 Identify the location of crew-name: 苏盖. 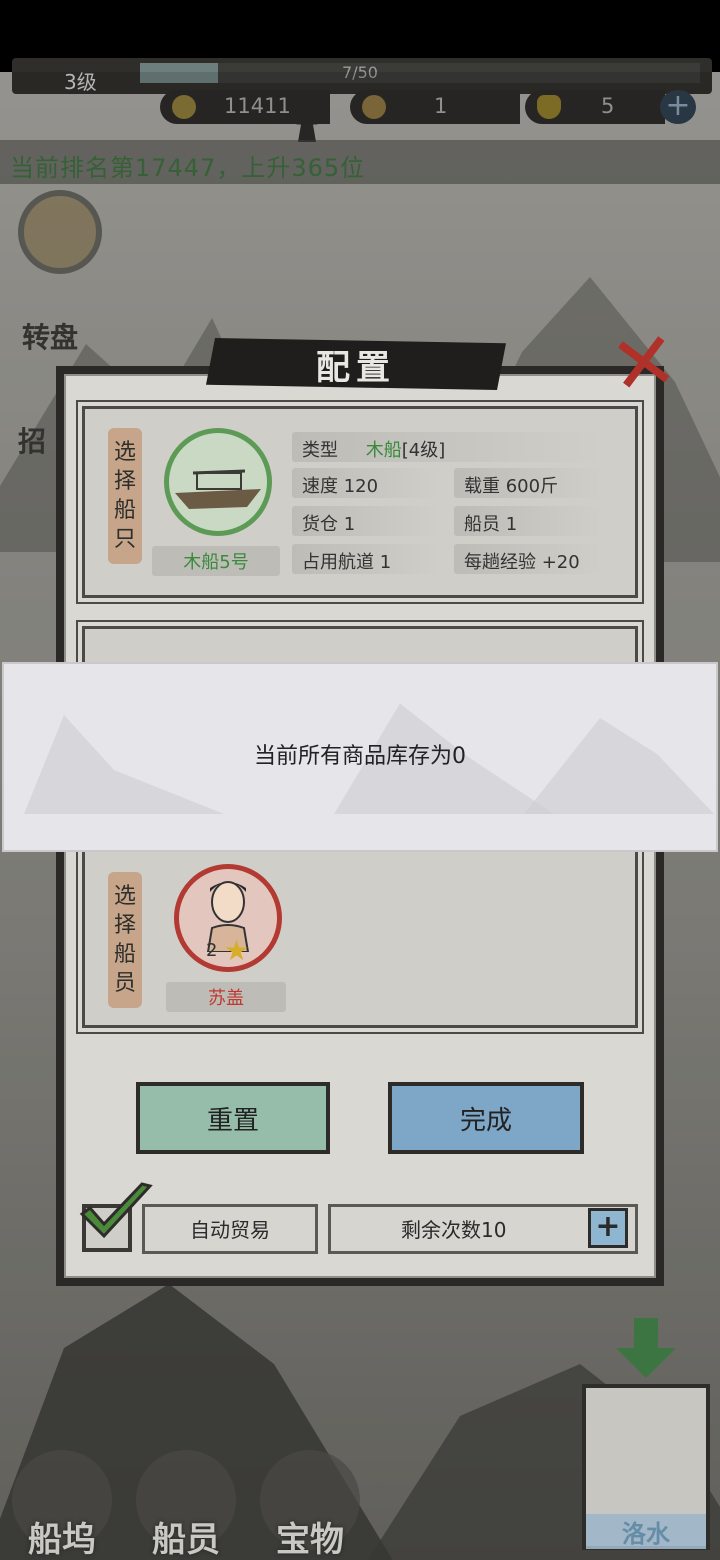
(226, 998).